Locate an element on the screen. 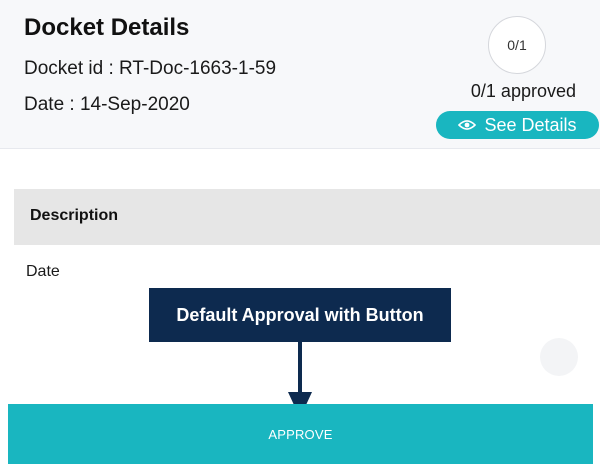 The width and height of the screenshot is (600, 476). docket-date: Date : 14-Sep-2020 is located at coordinates (107, 104).